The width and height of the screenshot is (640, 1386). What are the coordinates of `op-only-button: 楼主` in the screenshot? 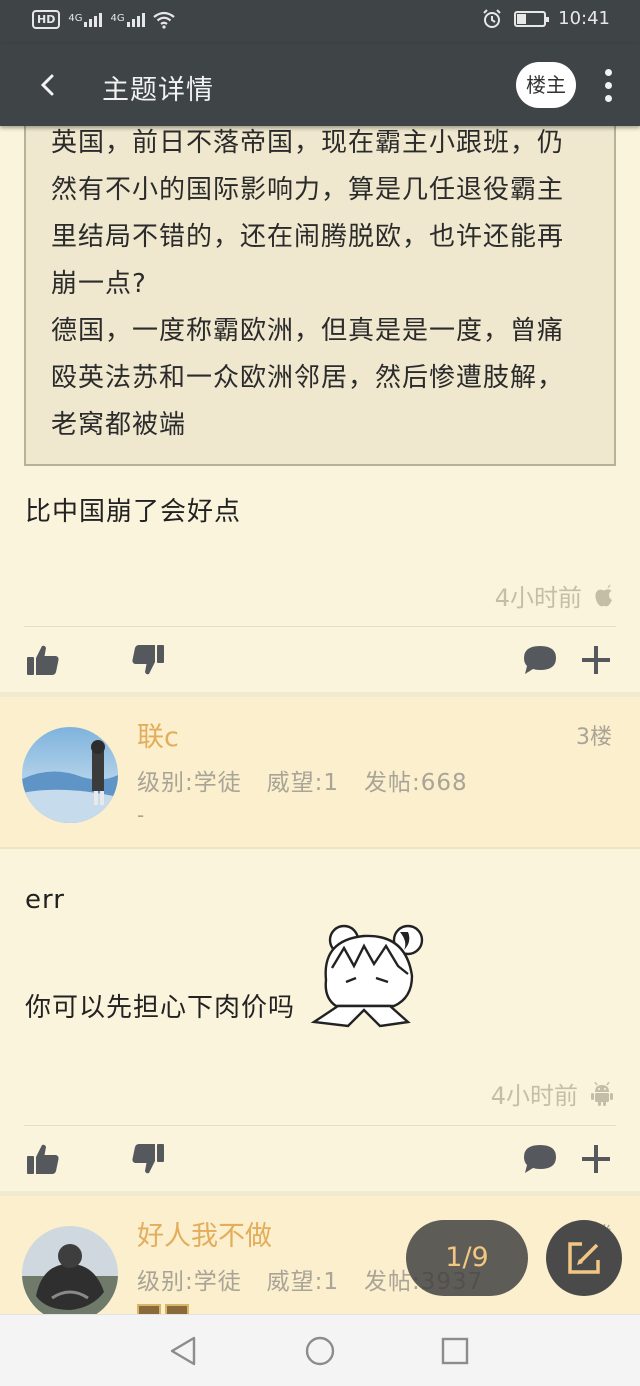 It's located at (546, 85).